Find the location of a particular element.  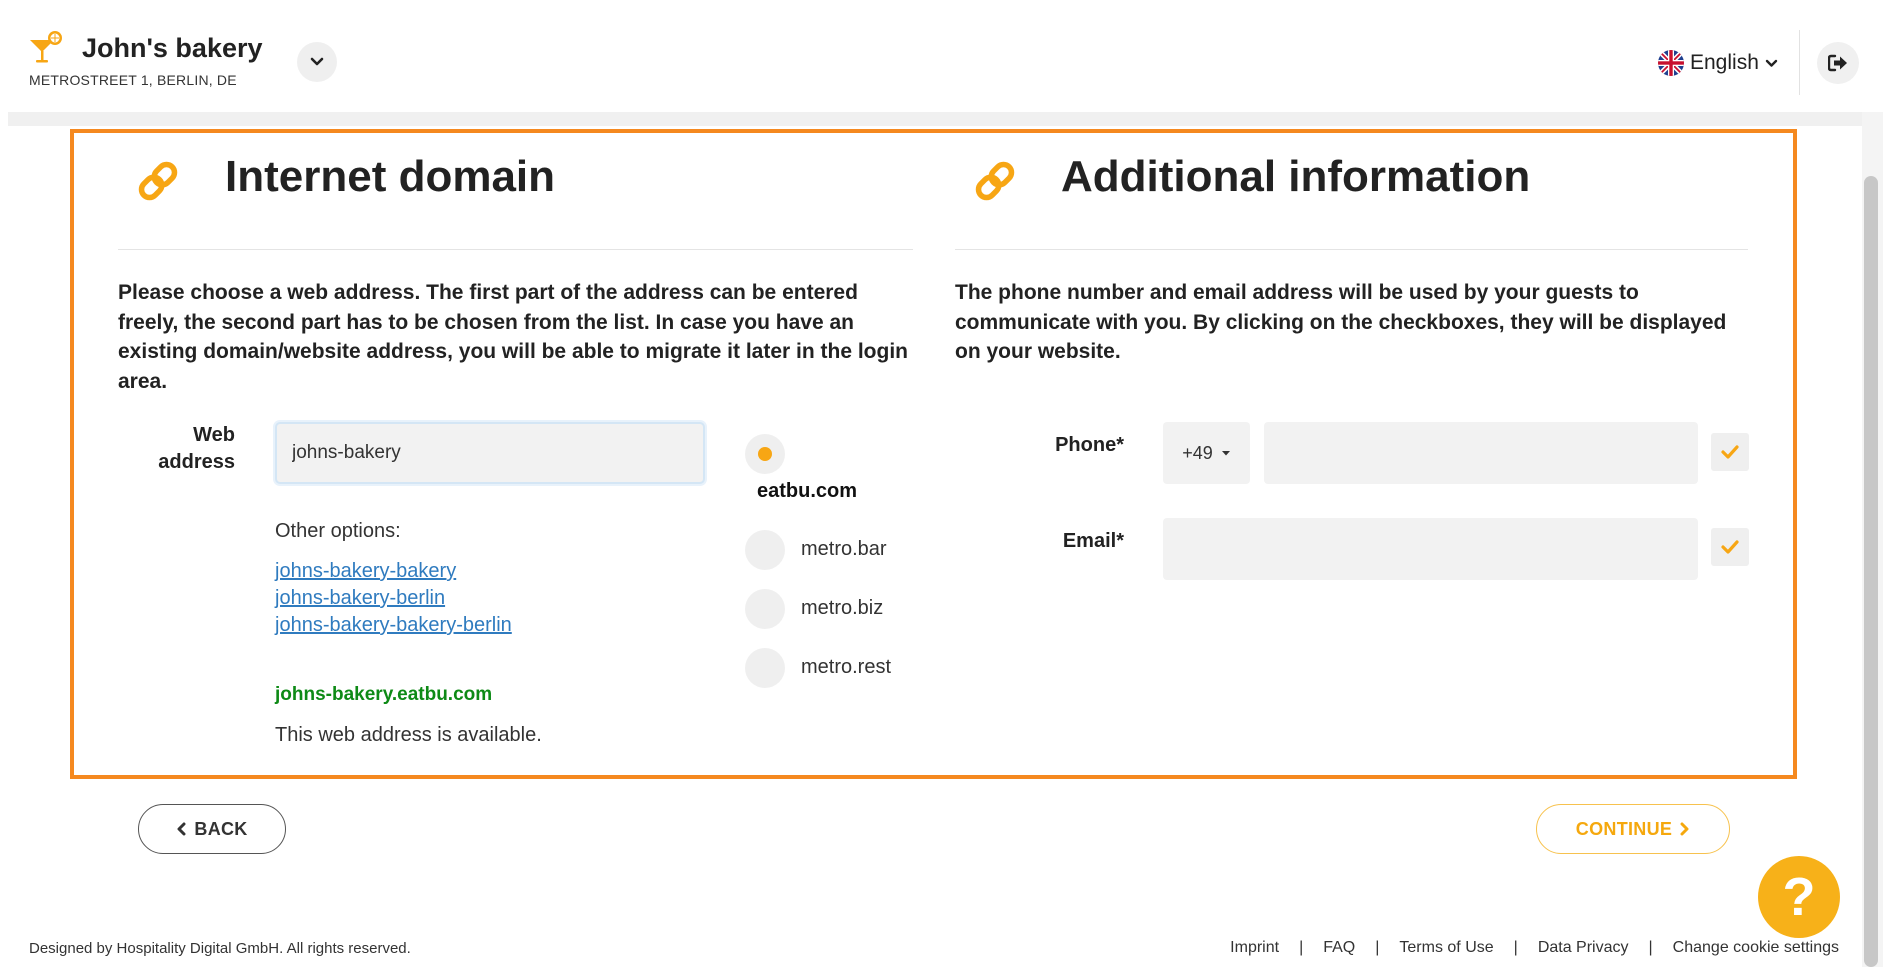

domain-radio-metro-bar is located at coordinates (765, 550).